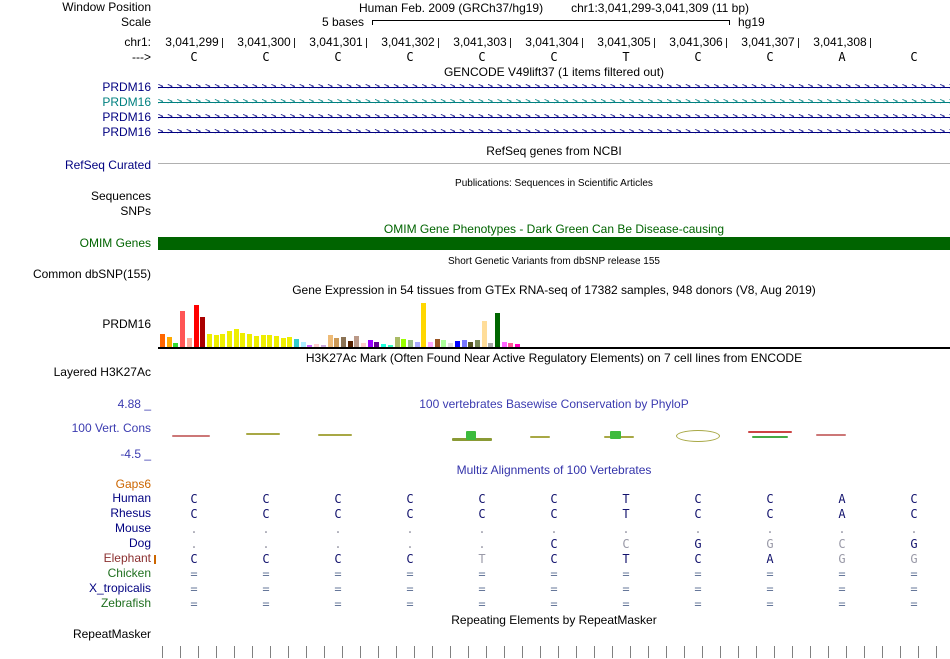 The image size is (950, 659). Describe the element at coordinates (75, 558) in the screenshot. I see `species-label-elephant: Elephant` at that location.